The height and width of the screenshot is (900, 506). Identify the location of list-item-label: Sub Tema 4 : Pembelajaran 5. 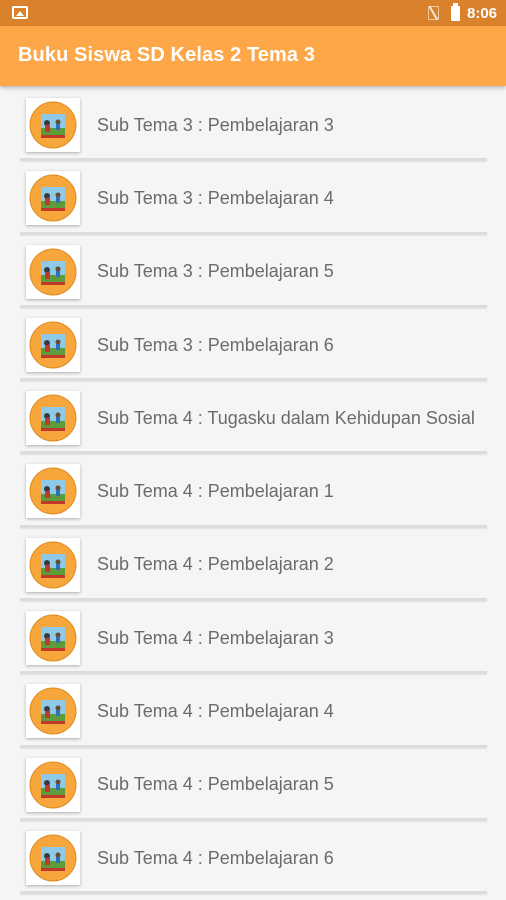
(215, 784).